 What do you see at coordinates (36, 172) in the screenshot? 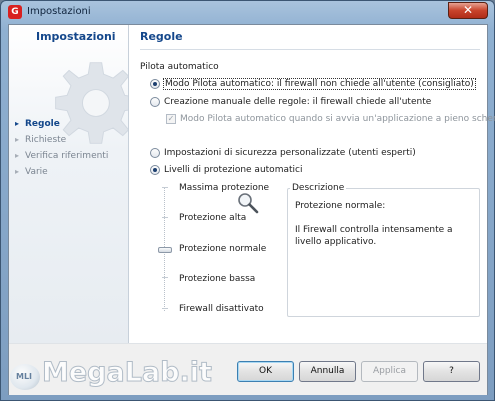
I see `sidebar-item-label: Varie` at bounding box center [36, 172].